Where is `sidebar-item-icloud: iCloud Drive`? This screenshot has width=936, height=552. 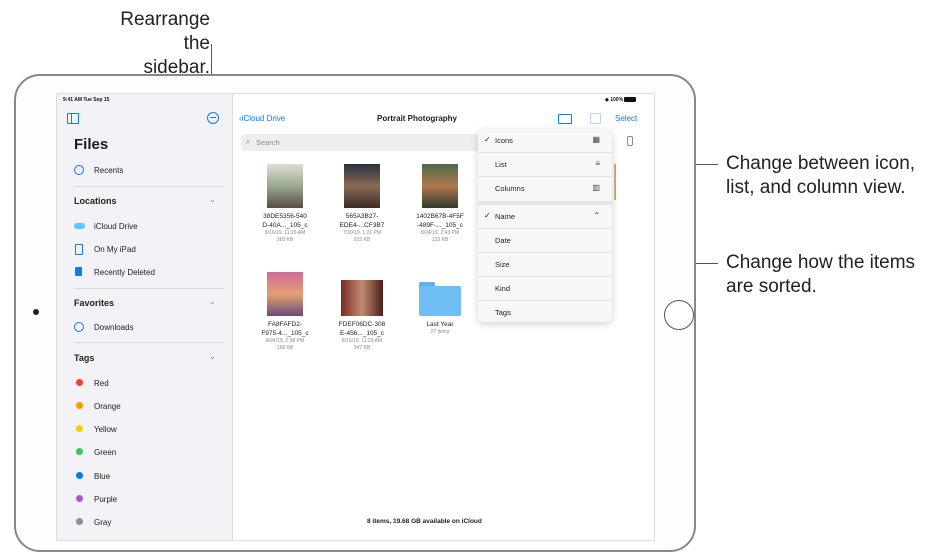 sidebar-item-icloud: iCloud Drive is located at coordinates (149, 228).